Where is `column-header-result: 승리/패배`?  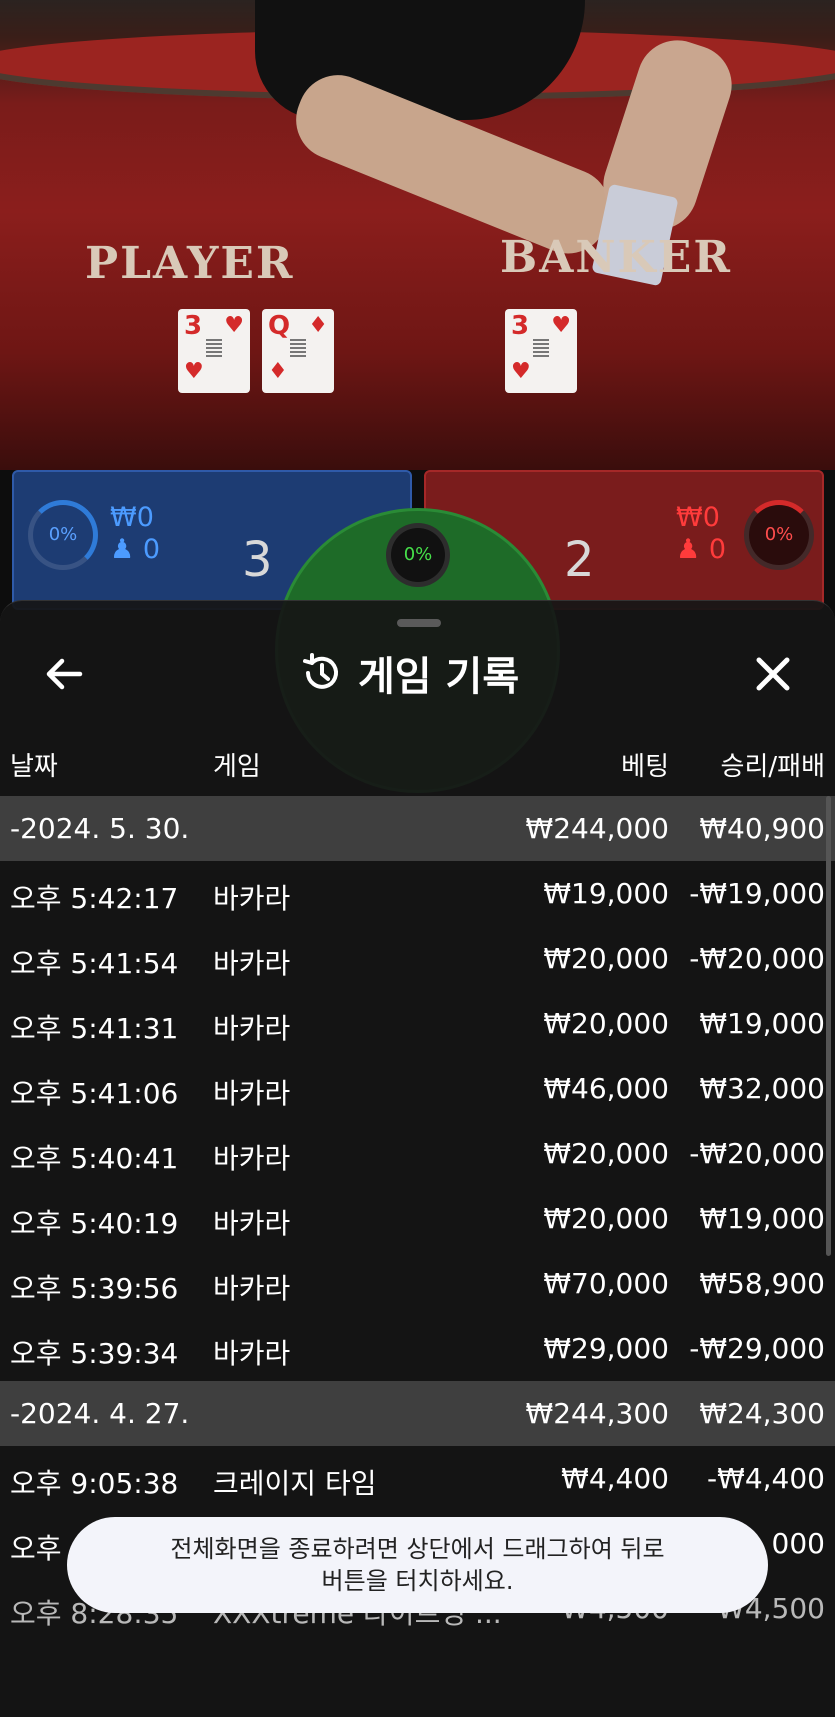
column-header-result: 승리/패배 is located at coordinates (772, 767).